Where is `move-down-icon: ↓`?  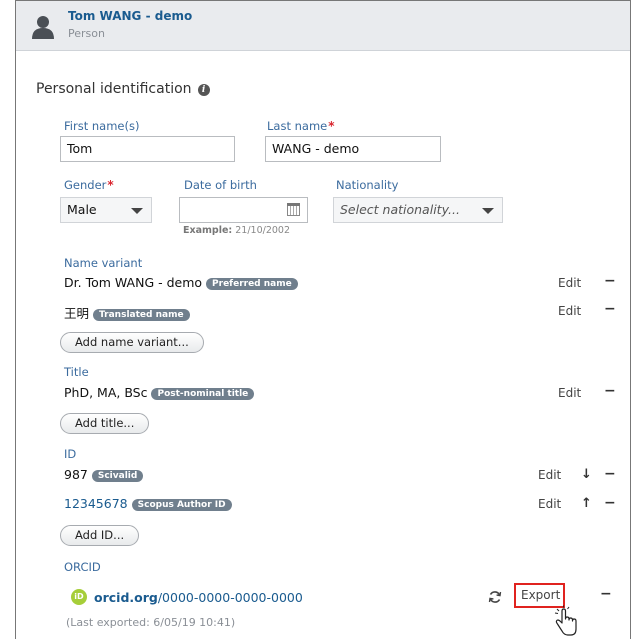
move-down-icon: ↓ is located at coordinates (586, 474).